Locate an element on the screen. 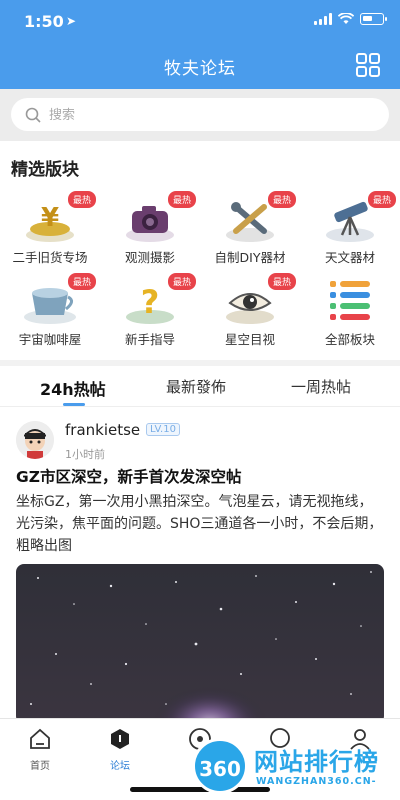  nav-home: 首页 is located at coordinates (40, 749).